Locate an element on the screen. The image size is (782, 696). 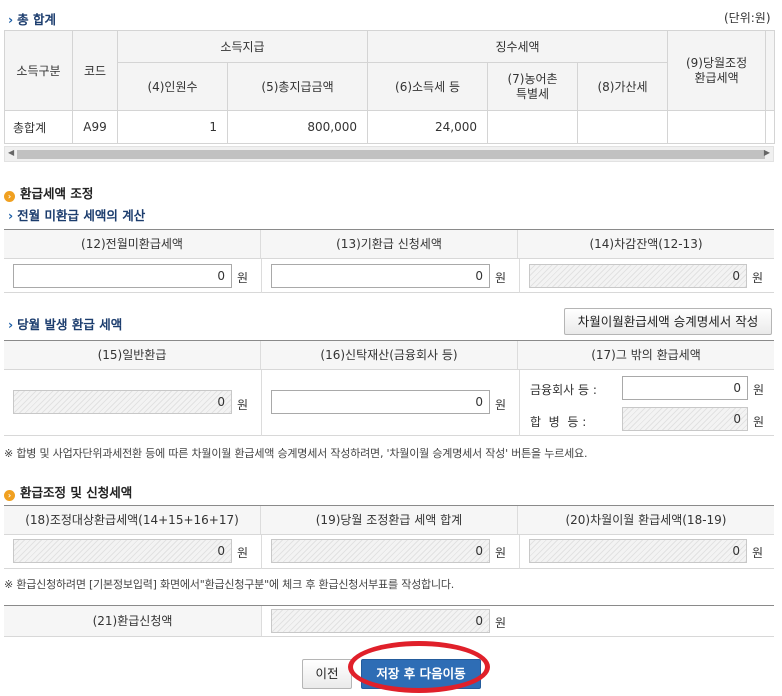
cell-rural-tax is located at coordinates (533, 127).